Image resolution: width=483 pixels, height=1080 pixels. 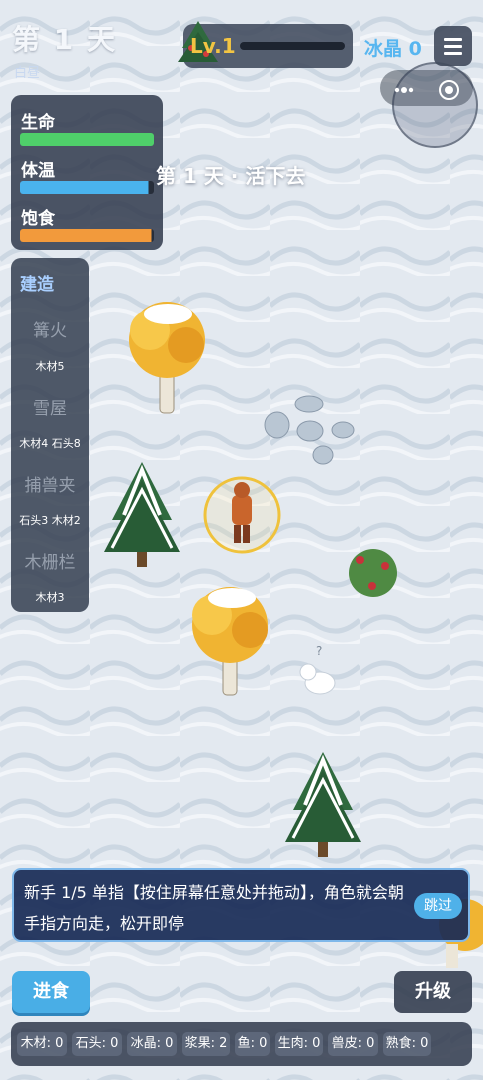 What do you see at coordinates (27, 73) in the screenshot?
I see `time-of-day: 白昼` at bounding box center [27, 73].